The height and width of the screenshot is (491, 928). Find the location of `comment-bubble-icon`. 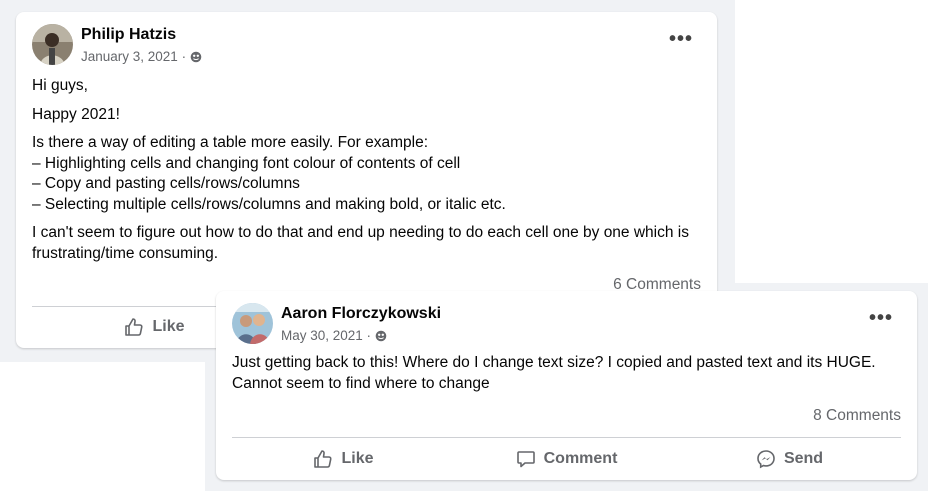

comment-bubble-icon is located at coordinates (525, 459).